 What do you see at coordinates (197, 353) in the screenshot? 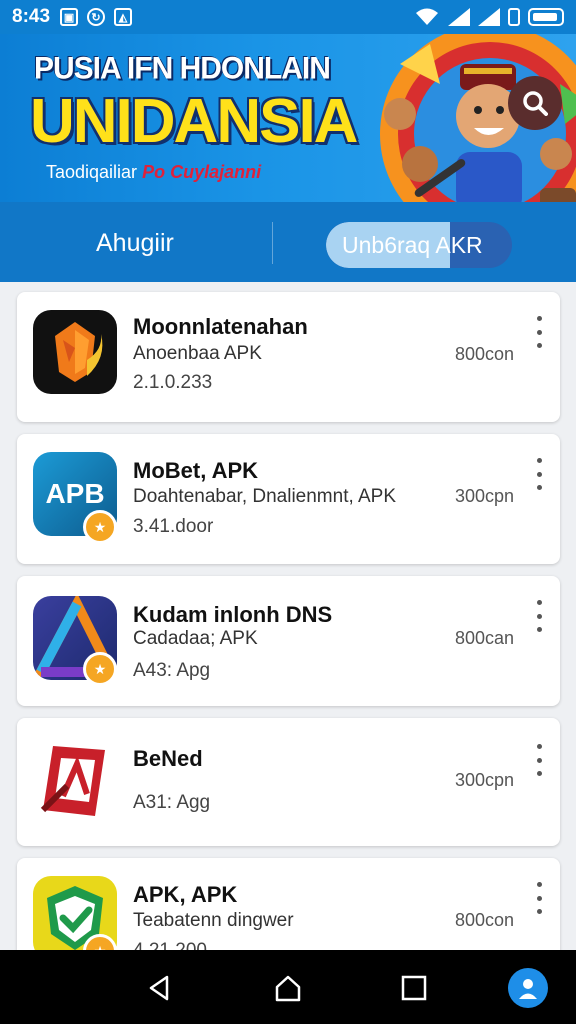
I see `app-subtitle: Anoenbaa APK` at bounding box center [197, 353].